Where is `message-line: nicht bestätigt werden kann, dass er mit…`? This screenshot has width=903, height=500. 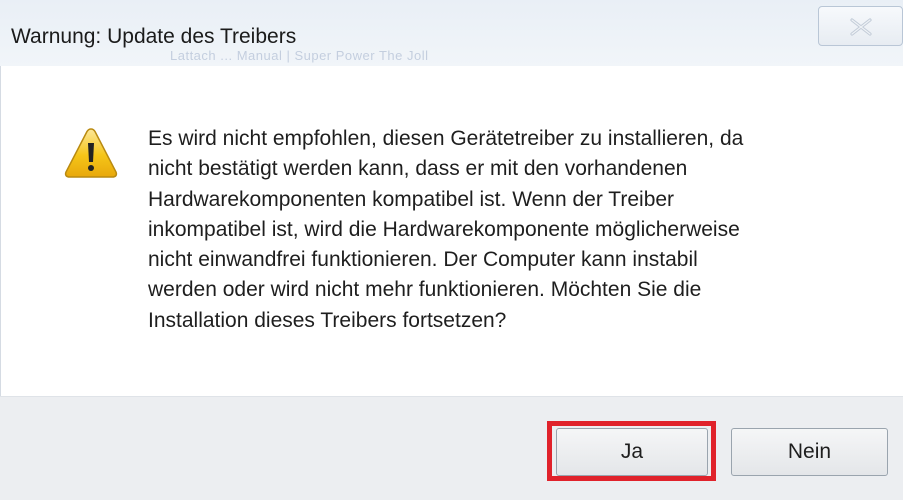
message-line: nicht bestätigt werden kann, dass er mit… is located at coordinates (418, 169).